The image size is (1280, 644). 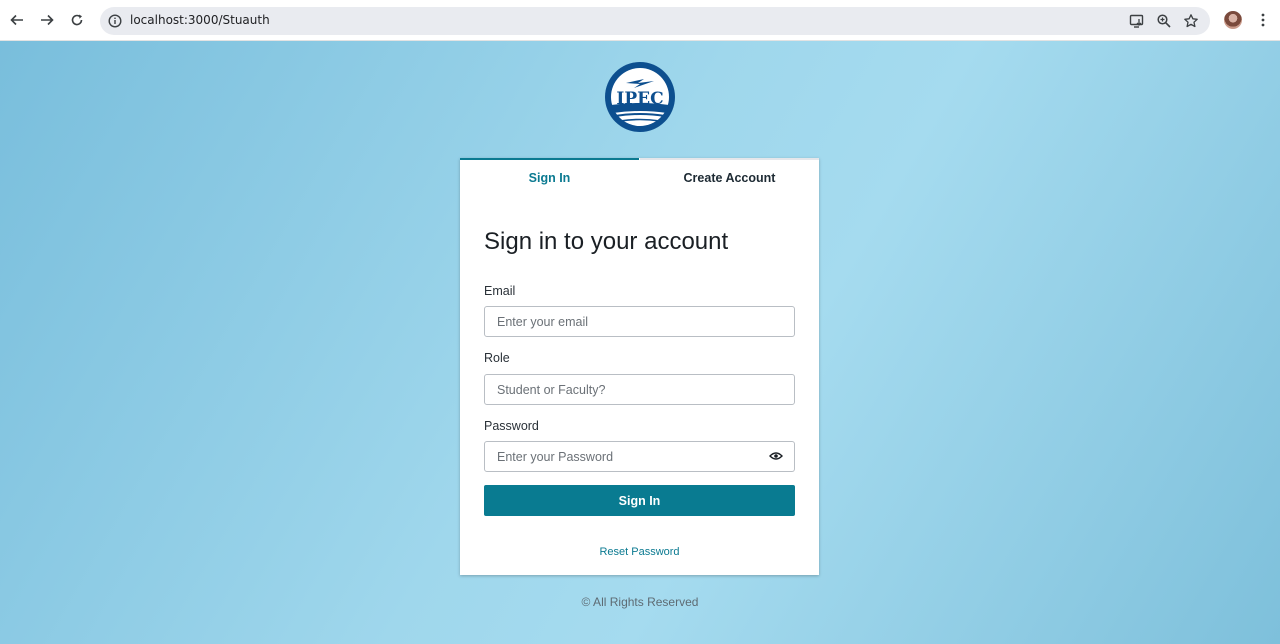 I want to click on logo-text: IPEC, so click(x=639, y=99).